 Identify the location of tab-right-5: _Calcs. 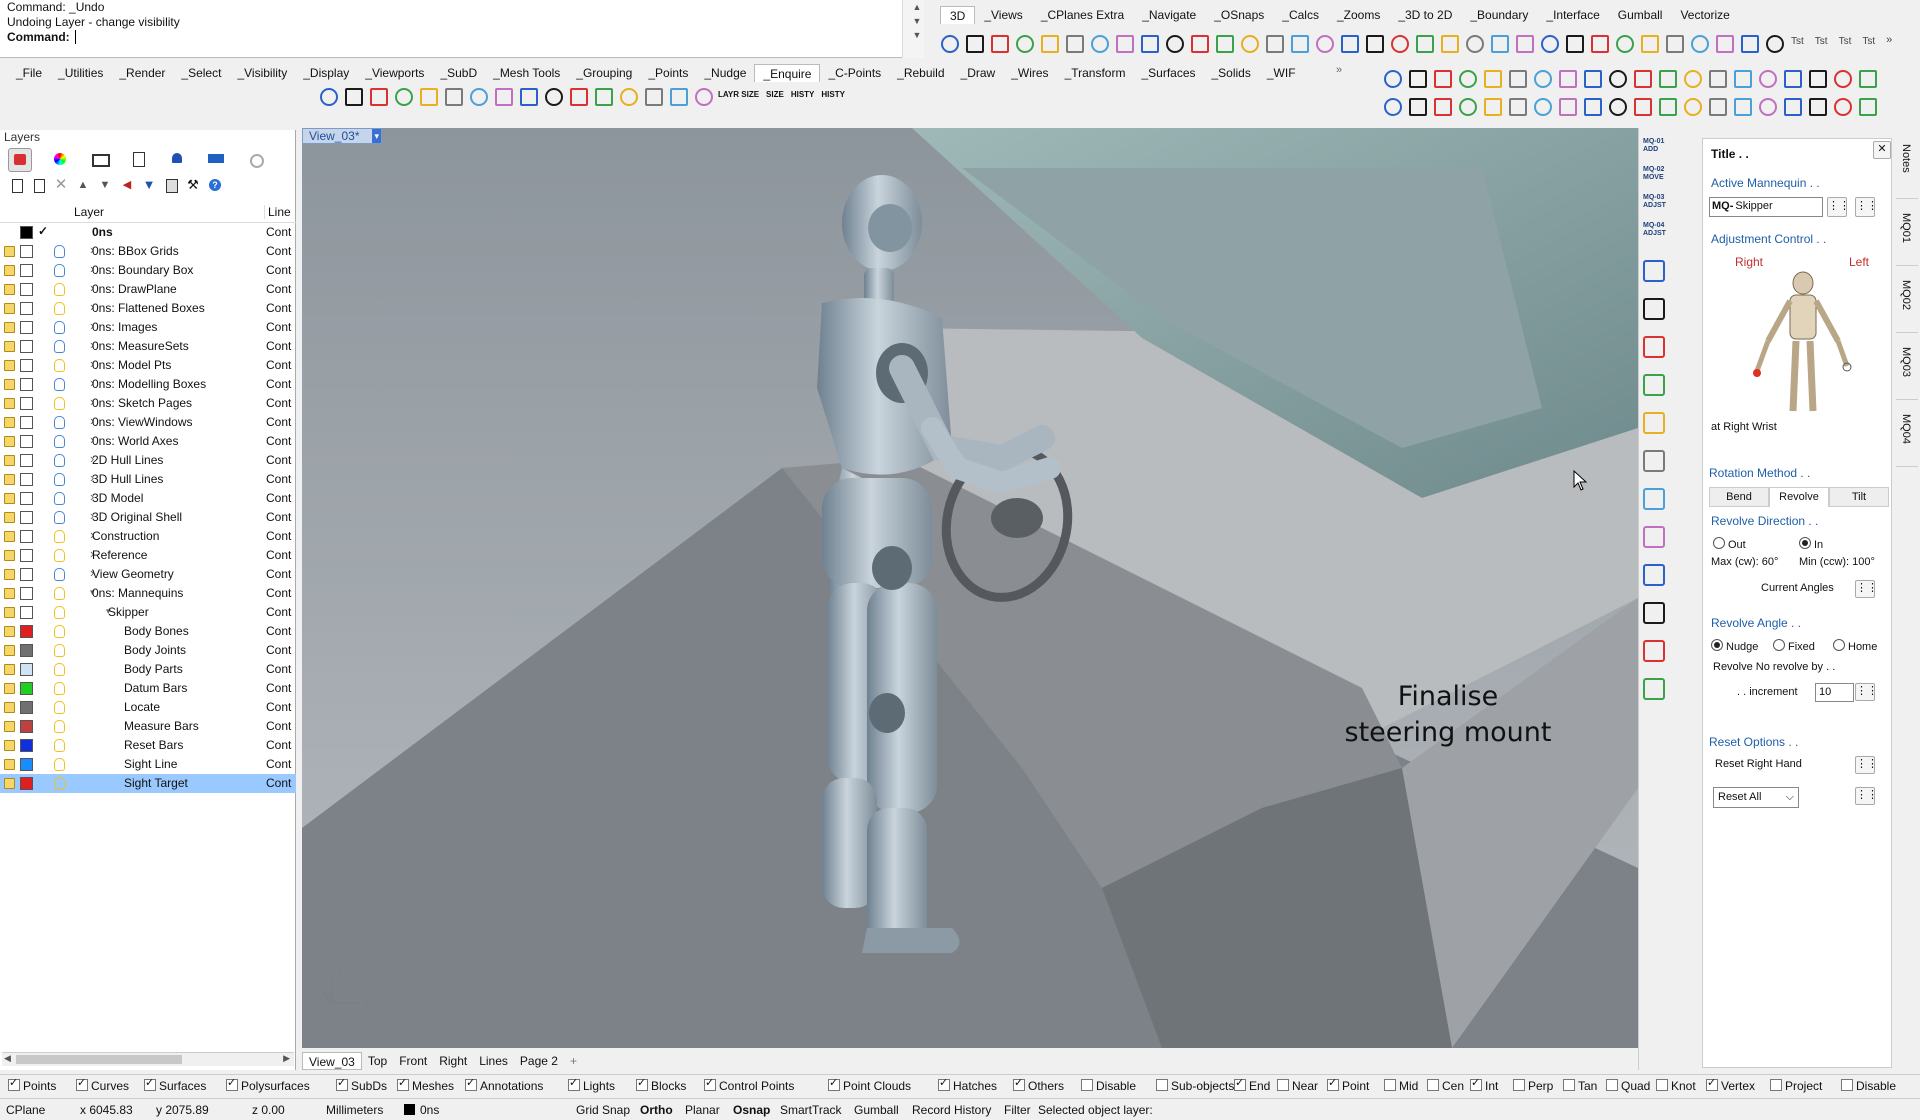
(1300, 15).